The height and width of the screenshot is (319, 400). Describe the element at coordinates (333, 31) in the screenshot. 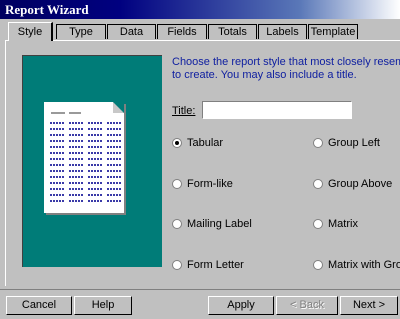

I see `tab-template: Template` at that location.